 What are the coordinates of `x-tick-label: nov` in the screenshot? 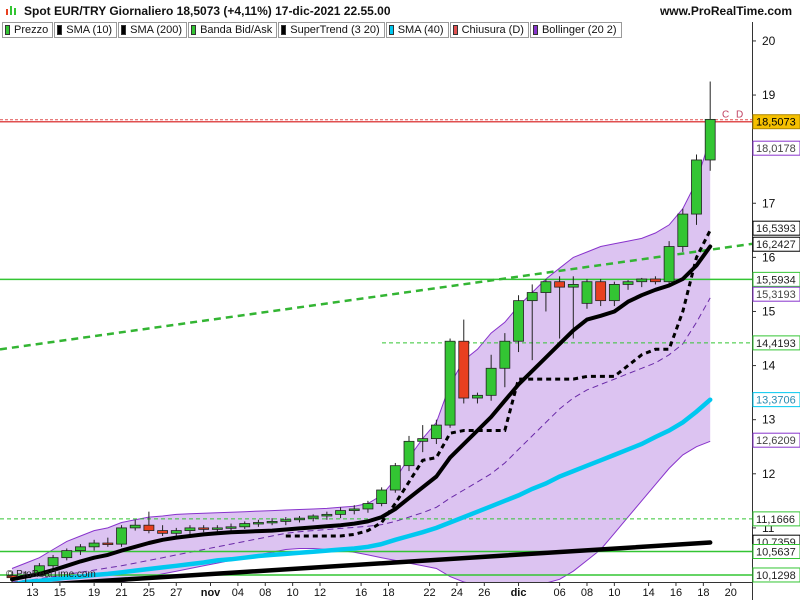 It's located at (211, 593).